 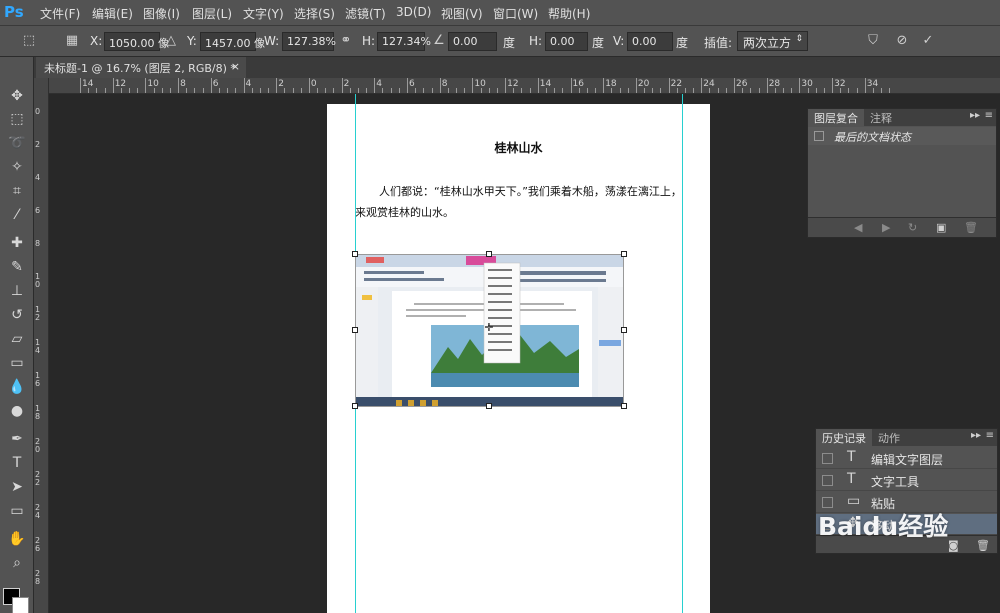 What do you see at coordinates (767, 43) in the screenshot?
I see `interpolation-value: 两次立方` at bounding box center [767, 43].